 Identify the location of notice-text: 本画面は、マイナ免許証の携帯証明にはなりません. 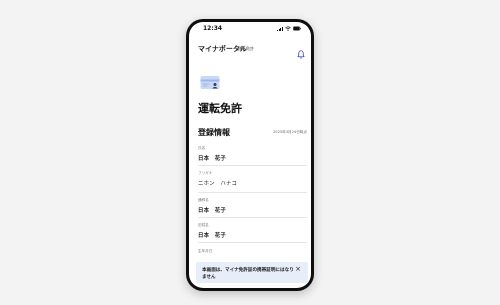
(248, 274).